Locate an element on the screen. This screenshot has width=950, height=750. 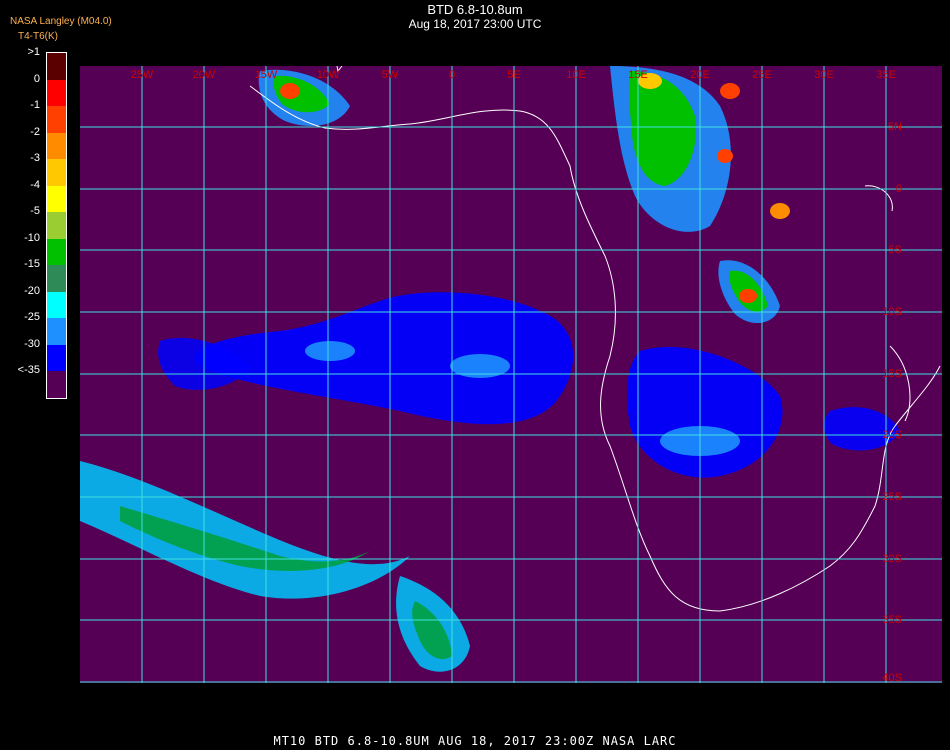
colorbar-label: -10 is located at coordinates (32, 237).